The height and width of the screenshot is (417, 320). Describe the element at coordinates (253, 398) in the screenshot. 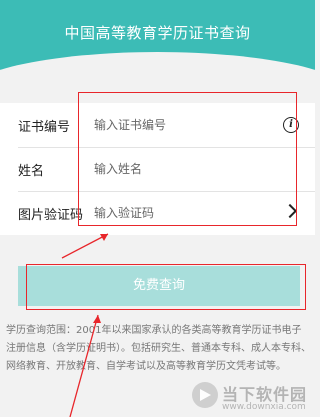

I see `watermark: 当下软件园 www.downxia.com` at that location.